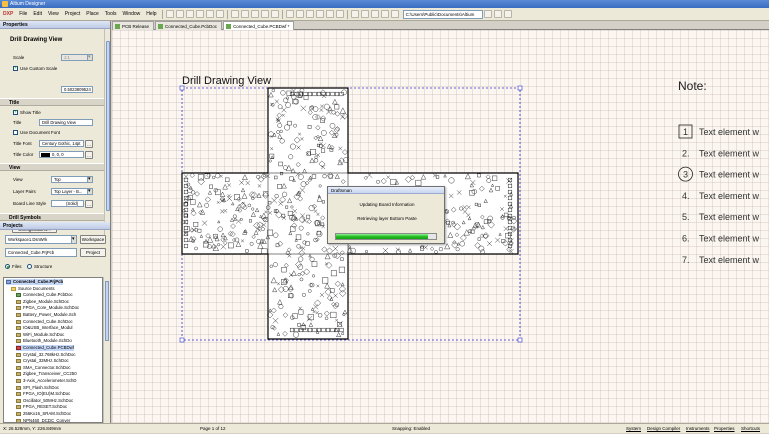 Image resolution: width=769 pixels, height=434 pixels. Describe the element at coordinates (42, 361) in the screenshot. I see `tree-item: Crystal_32MHz.SchDoc` at that location.